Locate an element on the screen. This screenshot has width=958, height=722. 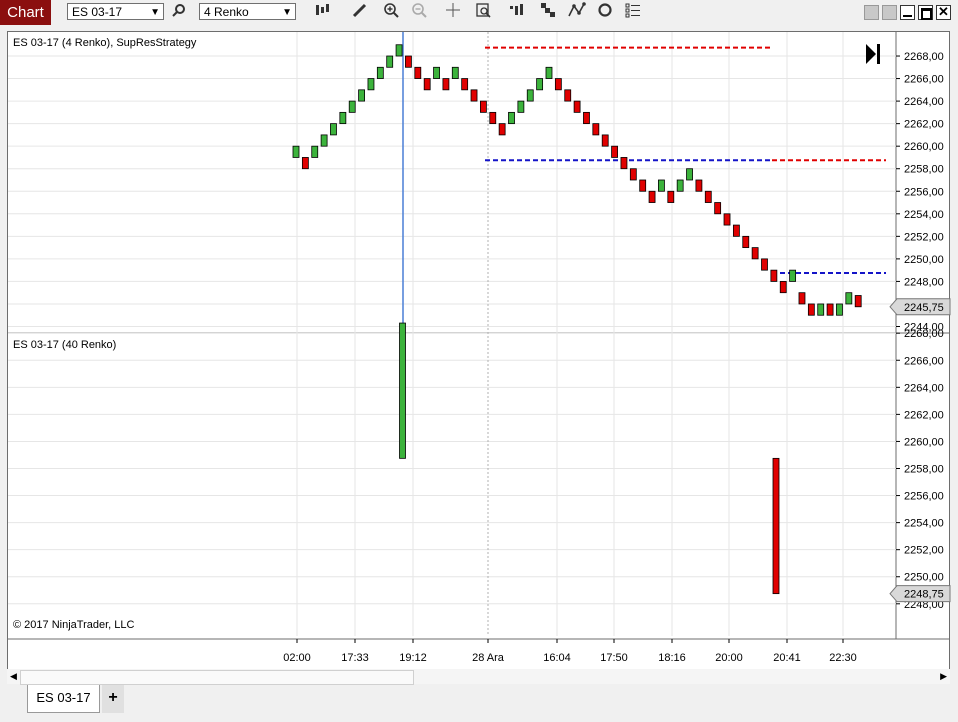
tile-button is located at coordinates (889, 12).